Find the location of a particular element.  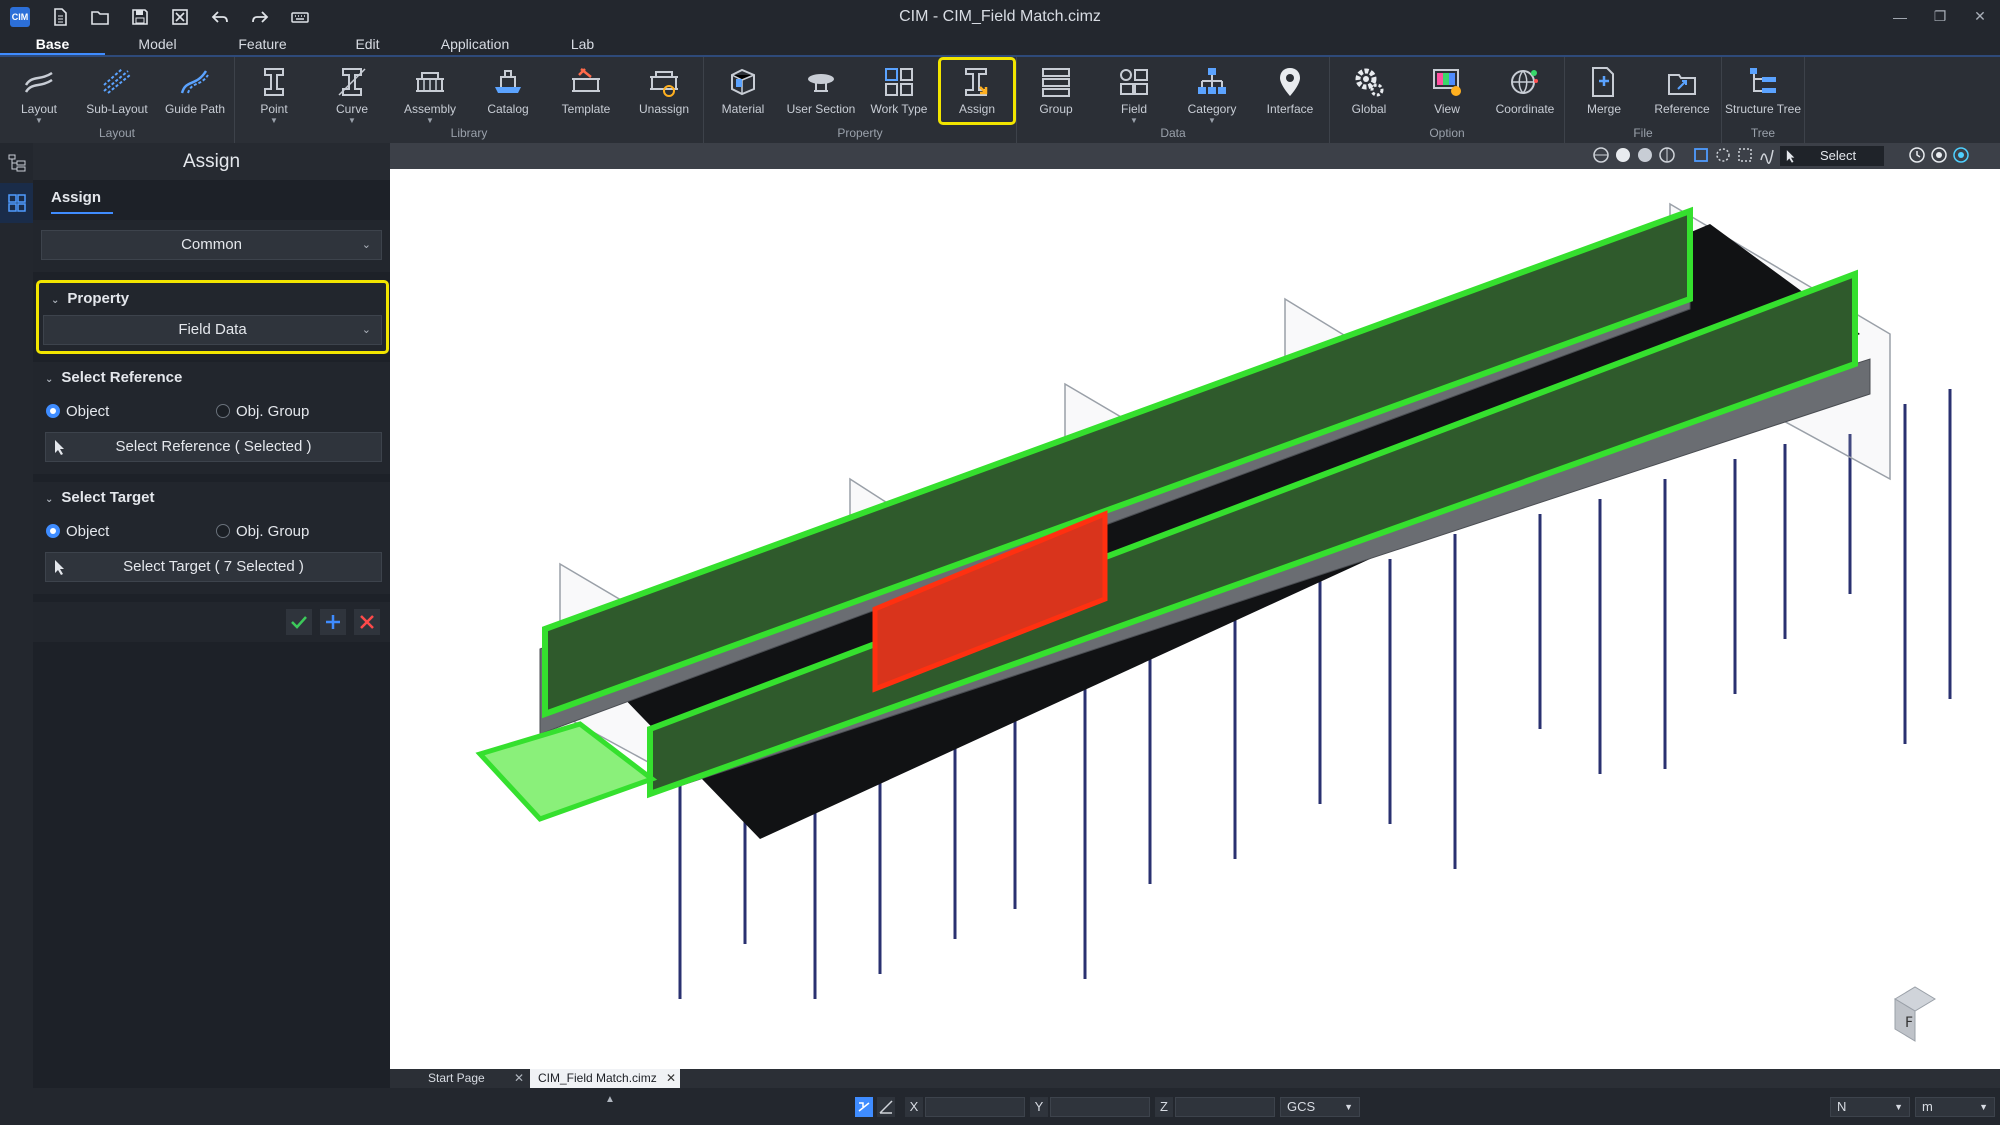

tab-edit: Edit is located at coordinates (367, 44).